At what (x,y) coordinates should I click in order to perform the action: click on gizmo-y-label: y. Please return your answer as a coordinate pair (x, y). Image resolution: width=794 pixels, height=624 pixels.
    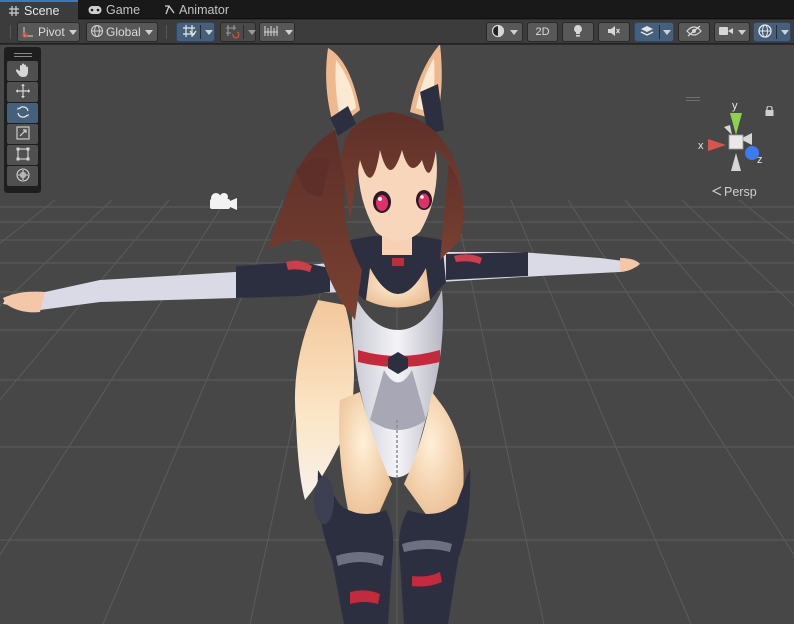
    Looking at the image, I should click on (735, 106).